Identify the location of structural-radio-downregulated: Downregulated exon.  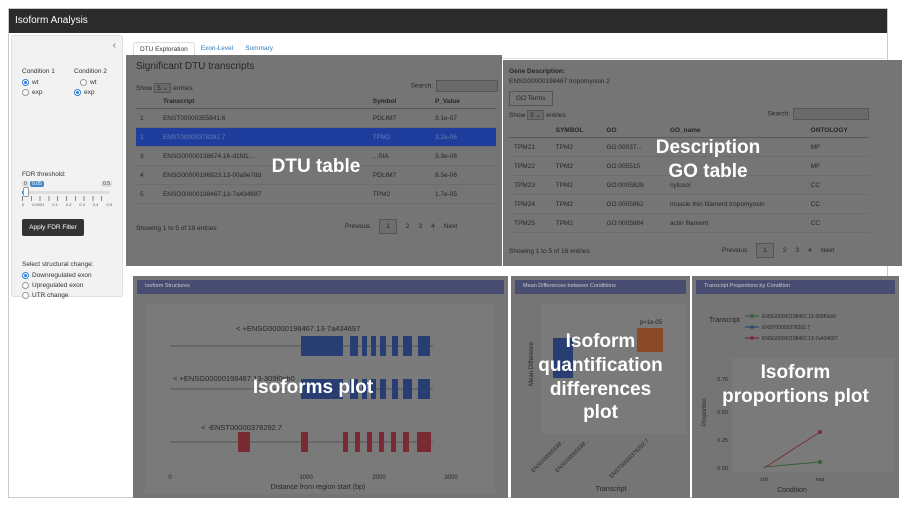
(57, 275).